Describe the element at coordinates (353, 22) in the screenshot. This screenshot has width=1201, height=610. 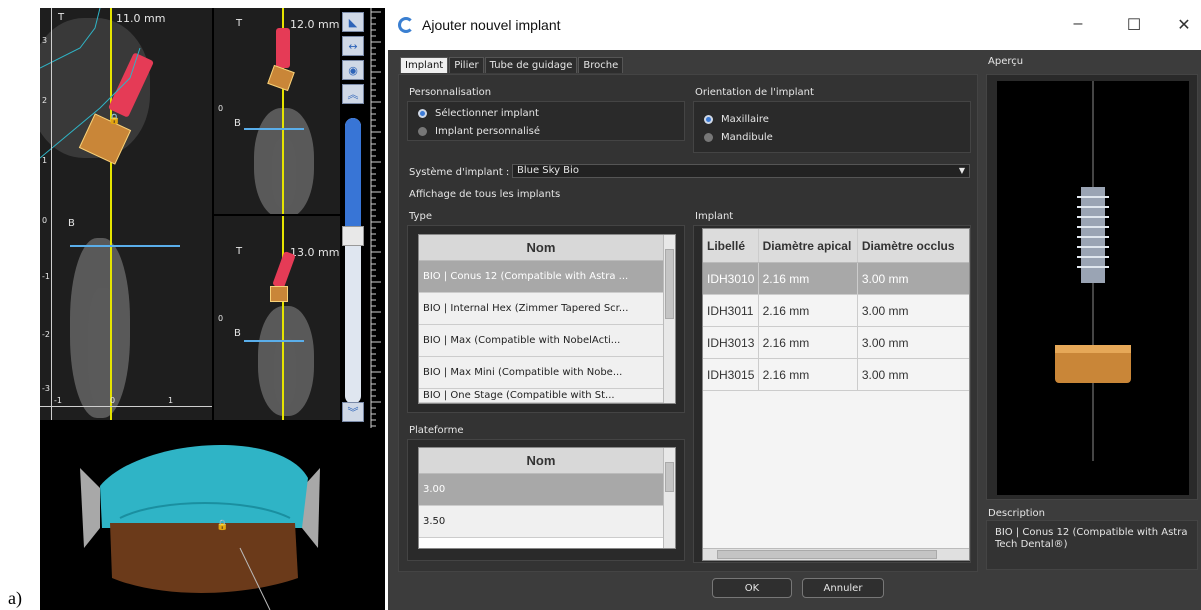
I see `diagonal-arrow-icon: ◣` at that location.